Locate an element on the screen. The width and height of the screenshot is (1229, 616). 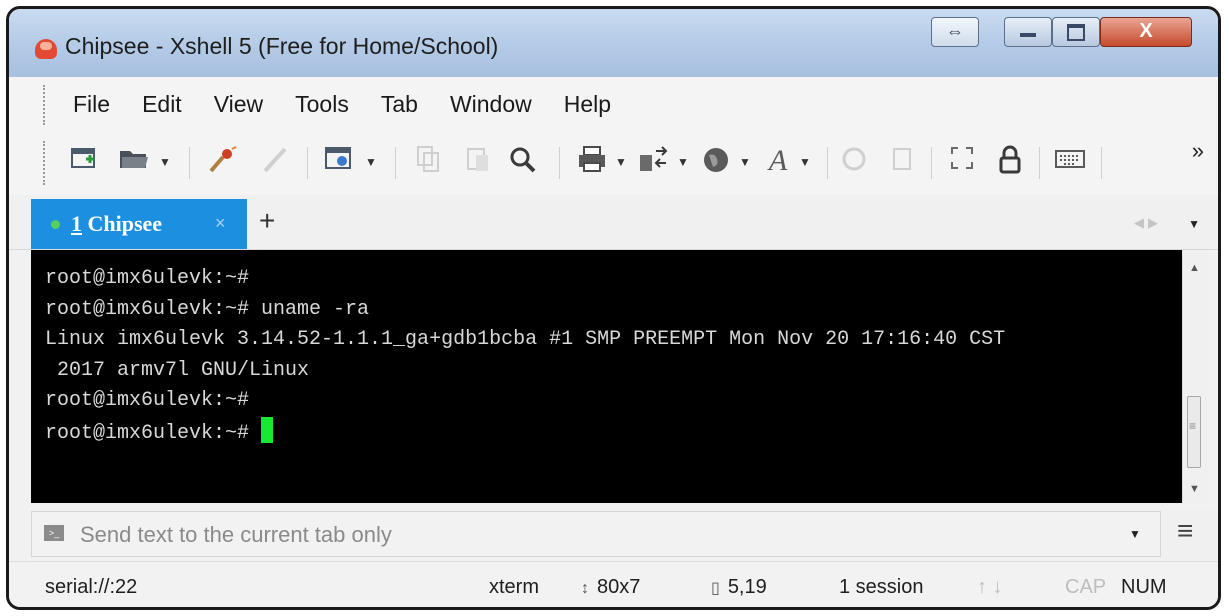
paste-icon is located at coordinates (478, 161).